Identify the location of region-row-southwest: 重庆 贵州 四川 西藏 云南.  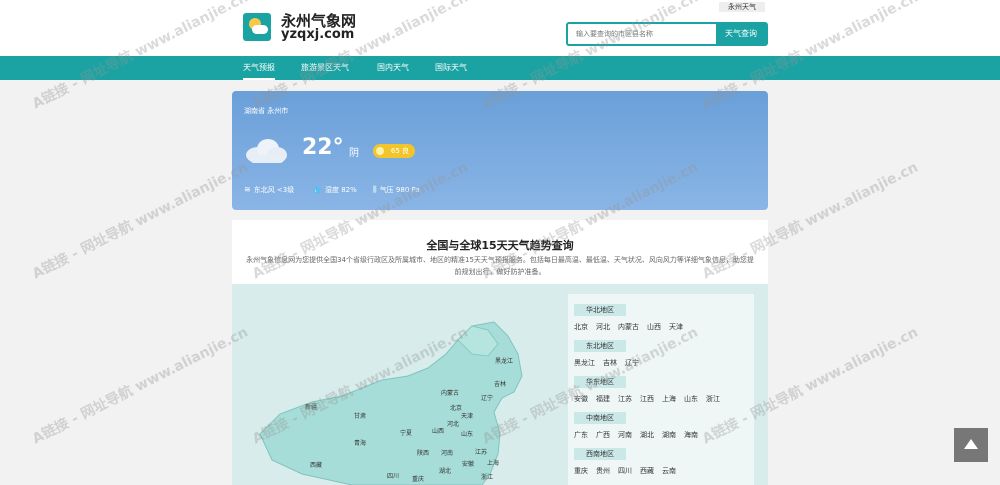
(629, 471).